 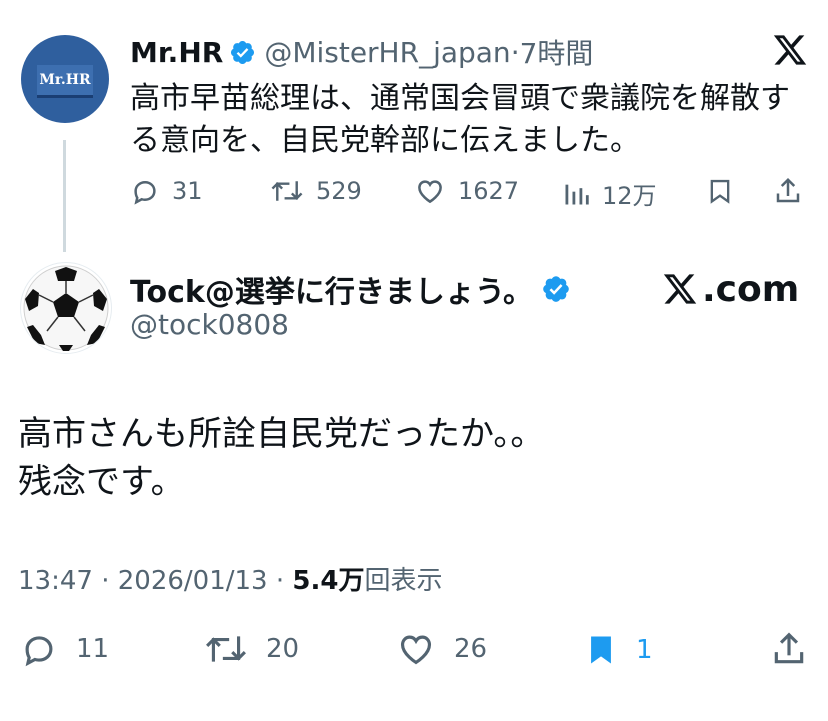 What do you see at coordinates (101, 482) in the screenshot?
I see `main-tweet-line-2: 残念です。` at bounding box center [101, 482].